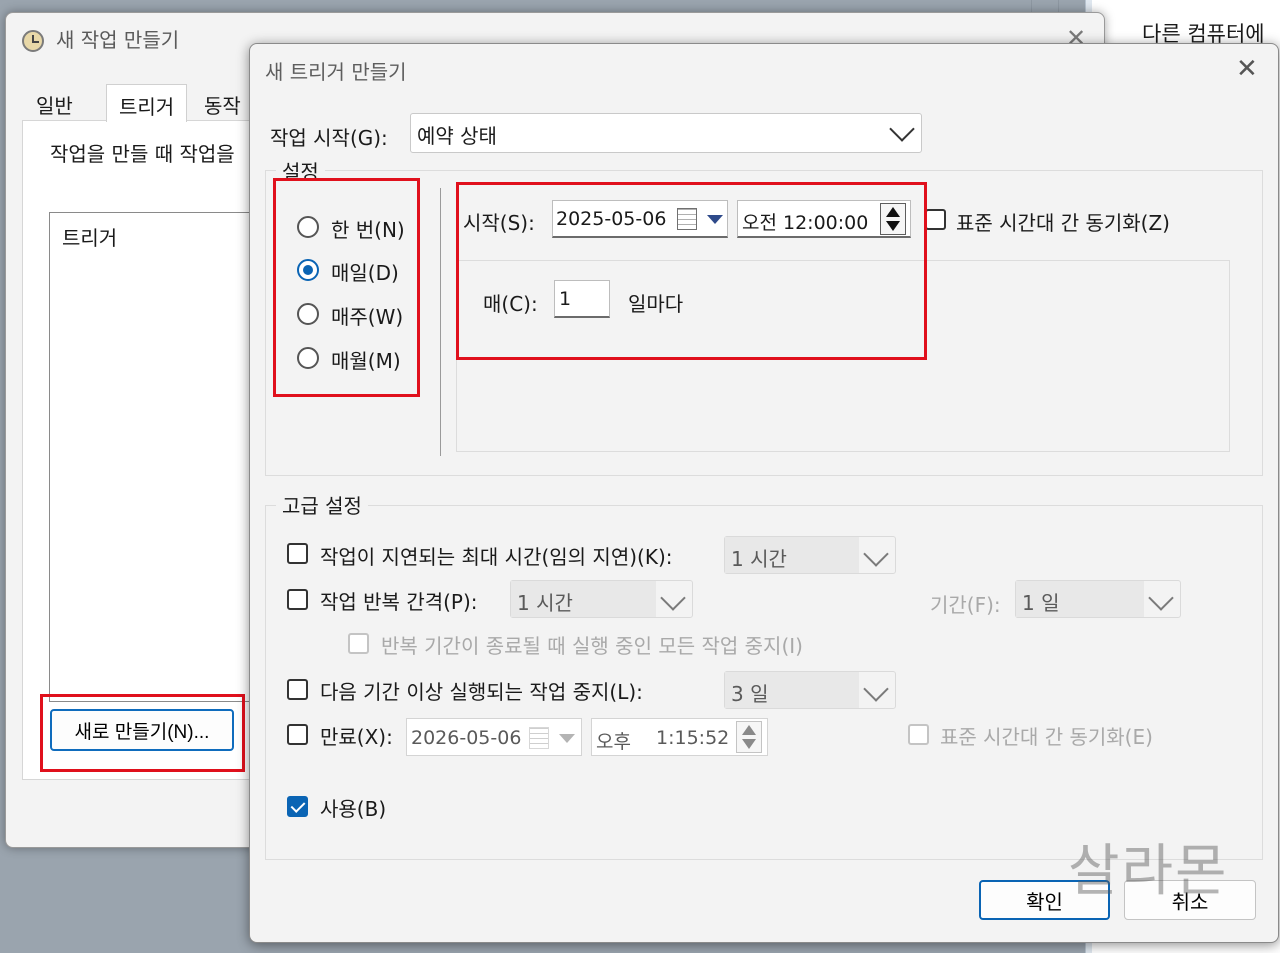 This screenshot has width=1280, height=953. Describe the element at coordinates (810, 690) in the screenshot. I see `stop-longer-select: 3 일` at that location.